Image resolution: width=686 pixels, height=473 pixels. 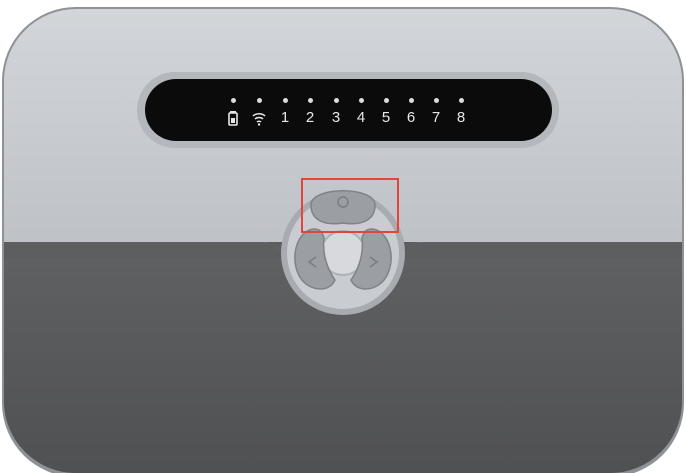 What do you see at coordinates (285, 117) in the screenshot?
I see `zone-label-1: 1` at bounding box center [285, 117].